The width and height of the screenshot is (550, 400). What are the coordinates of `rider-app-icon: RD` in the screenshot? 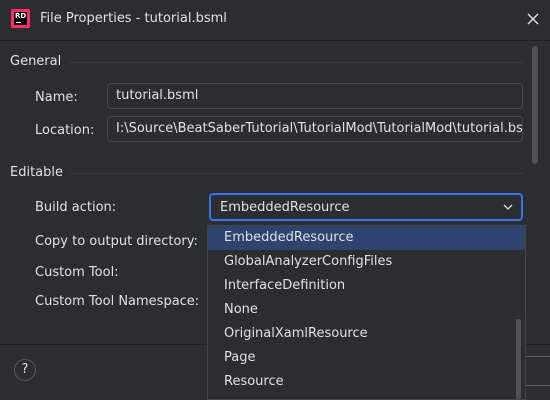 It's located at (20, 18).